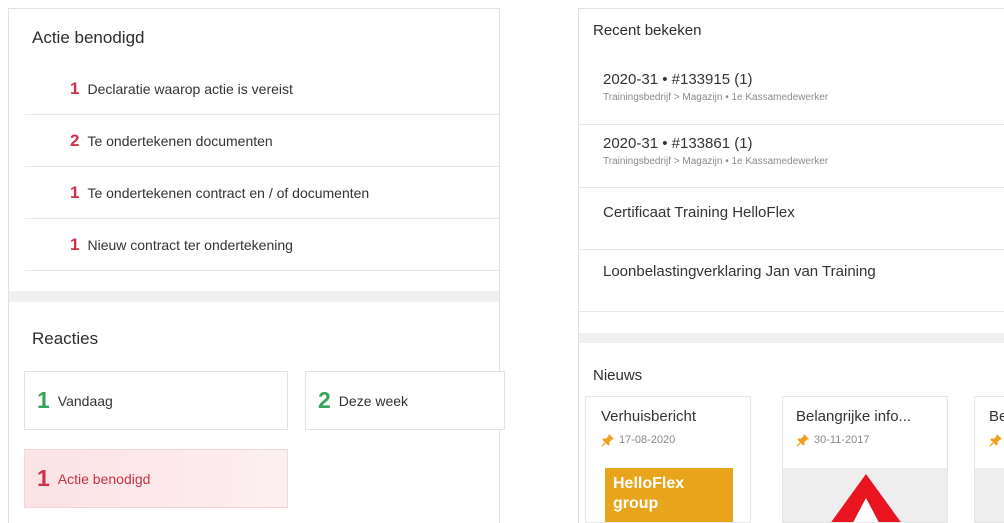 This screenshot has height=523, width=1004. I want to click on recent-item: Certificaat Training HelloFlex, so click(791, 219).